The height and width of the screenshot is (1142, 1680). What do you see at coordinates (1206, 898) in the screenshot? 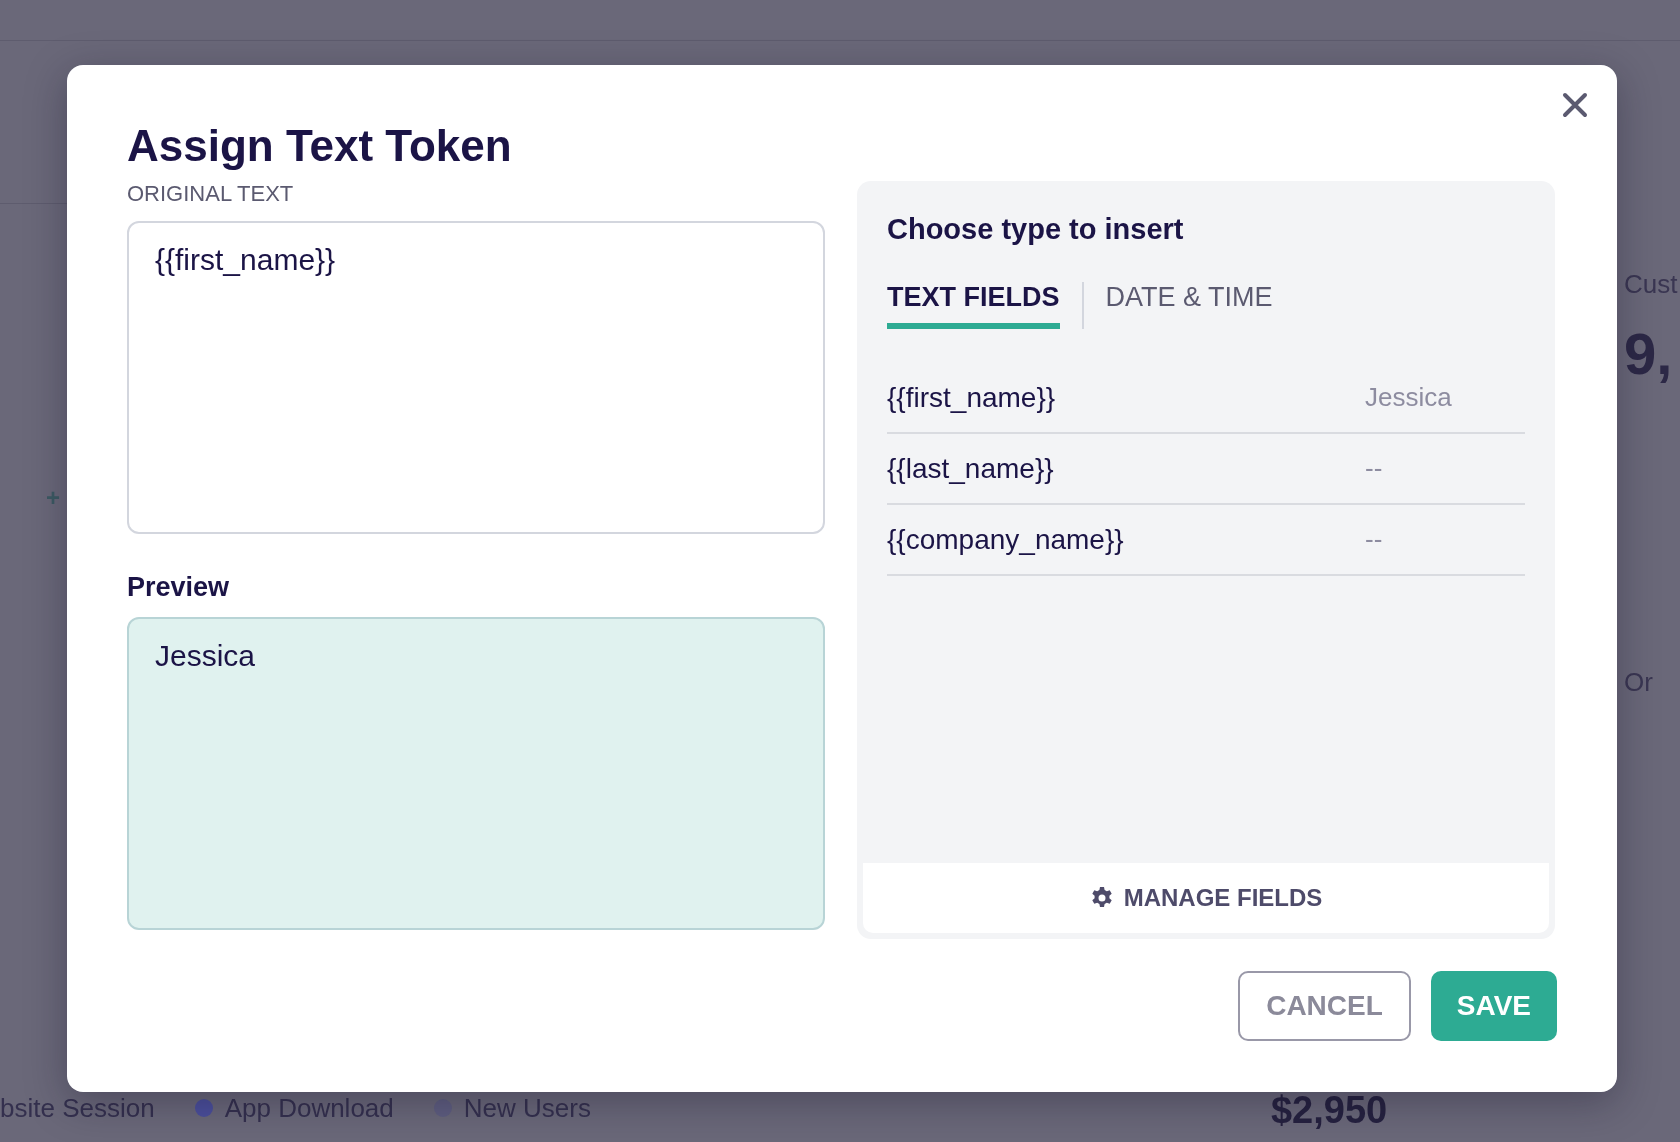
I see `manage-fields-button: MANAGE FIELDS` at bounding box center [1206, 898].